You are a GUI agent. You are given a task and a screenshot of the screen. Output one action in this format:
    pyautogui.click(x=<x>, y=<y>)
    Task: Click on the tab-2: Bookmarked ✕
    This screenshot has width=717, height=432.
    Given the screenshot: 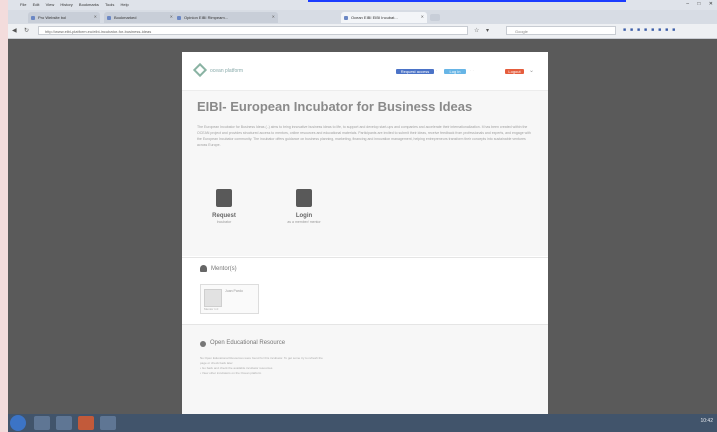 What is the action you would take?
    pyautogui.click(x=140, y=17)
    